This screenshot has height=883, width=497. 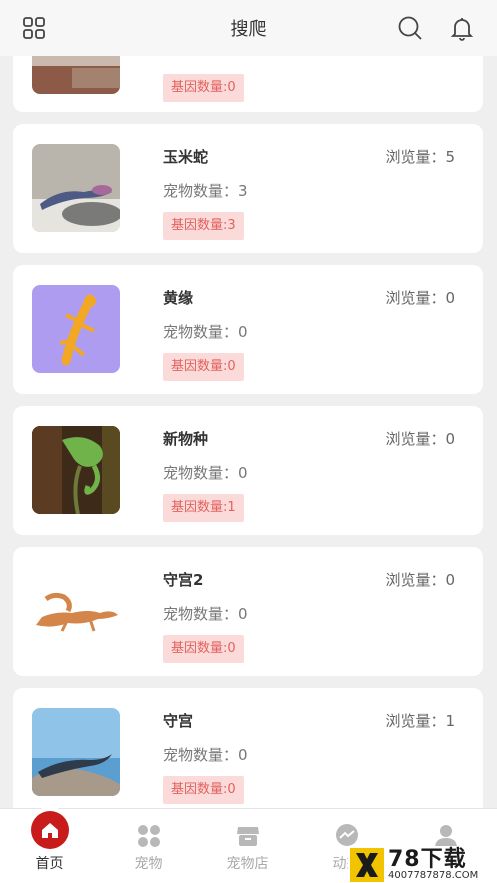 I want to click on species-name: 守宫2, so click(x=183, y=580).